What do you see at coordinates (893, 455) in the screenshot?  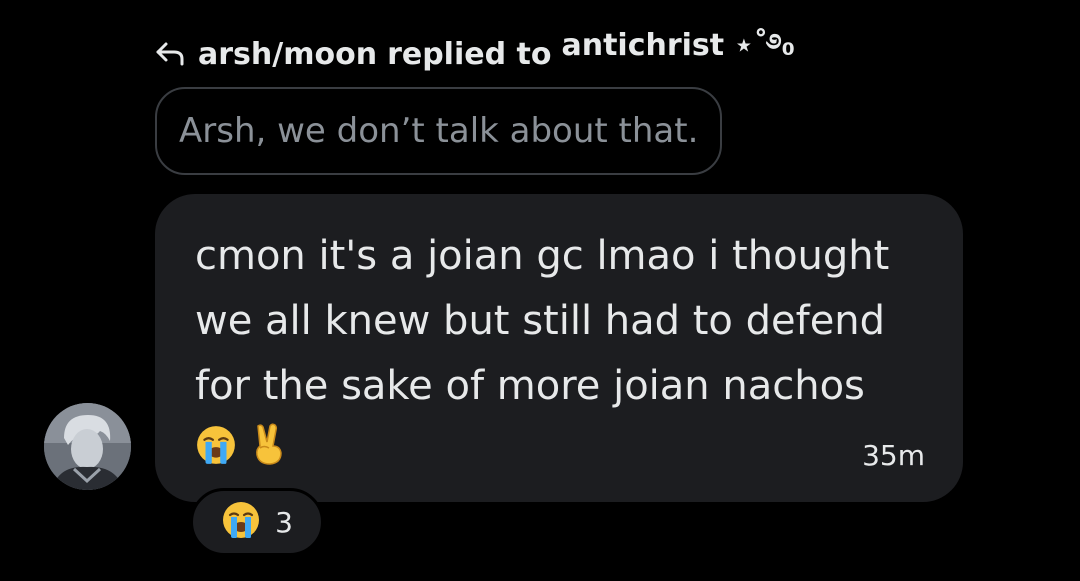 I see `message-timestamp: 35m` at bounding box center [893, 455].